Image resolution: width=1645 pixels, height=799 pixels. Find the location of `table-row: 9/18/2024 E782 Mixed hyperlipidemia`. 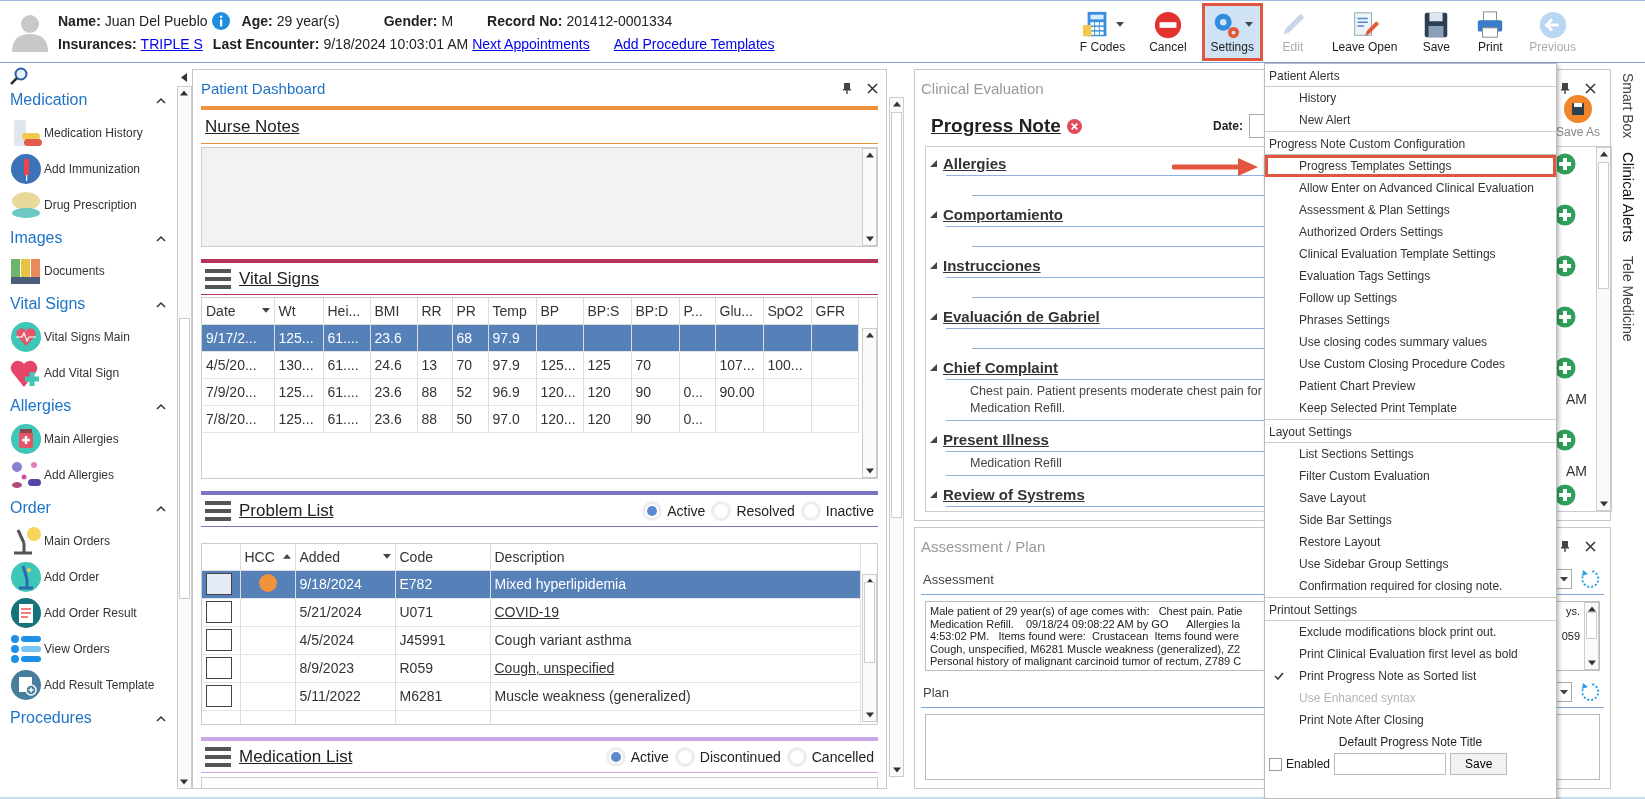

table-row: 9/18/2024 E782 Mixed hyperlipidemia is located at coordinates (531, 584).